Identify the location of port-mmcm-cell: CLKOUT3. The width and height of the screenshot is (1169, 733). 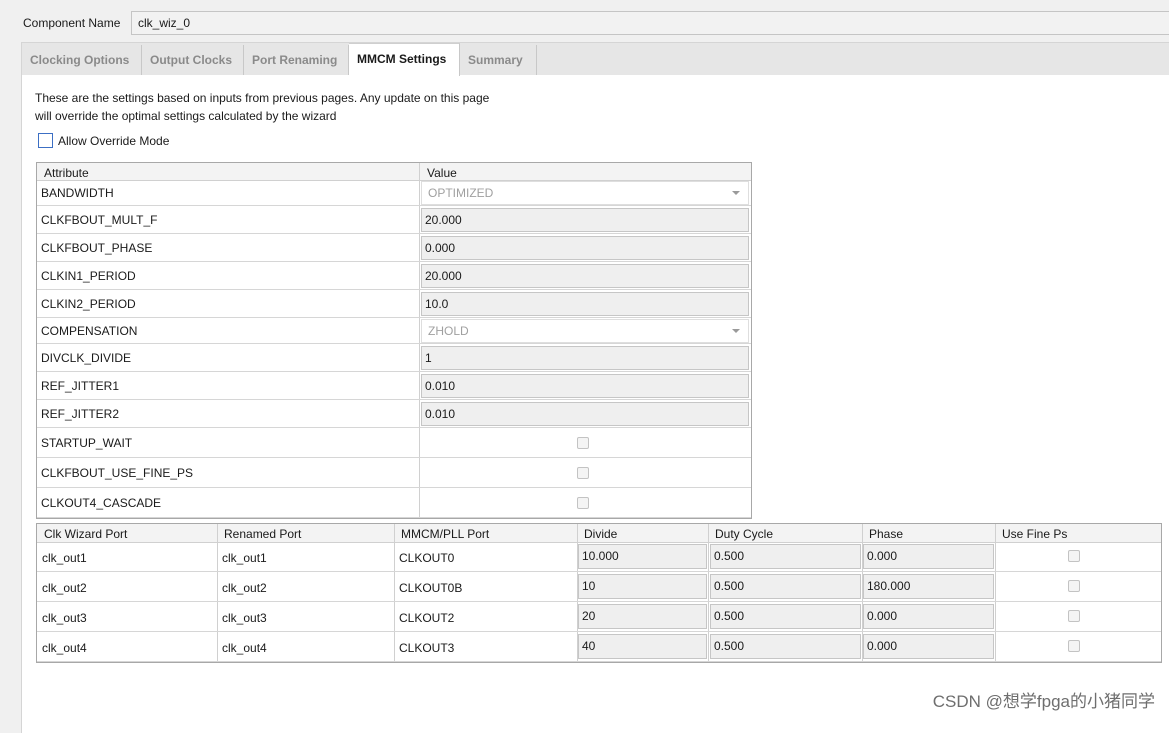
(427, 648).